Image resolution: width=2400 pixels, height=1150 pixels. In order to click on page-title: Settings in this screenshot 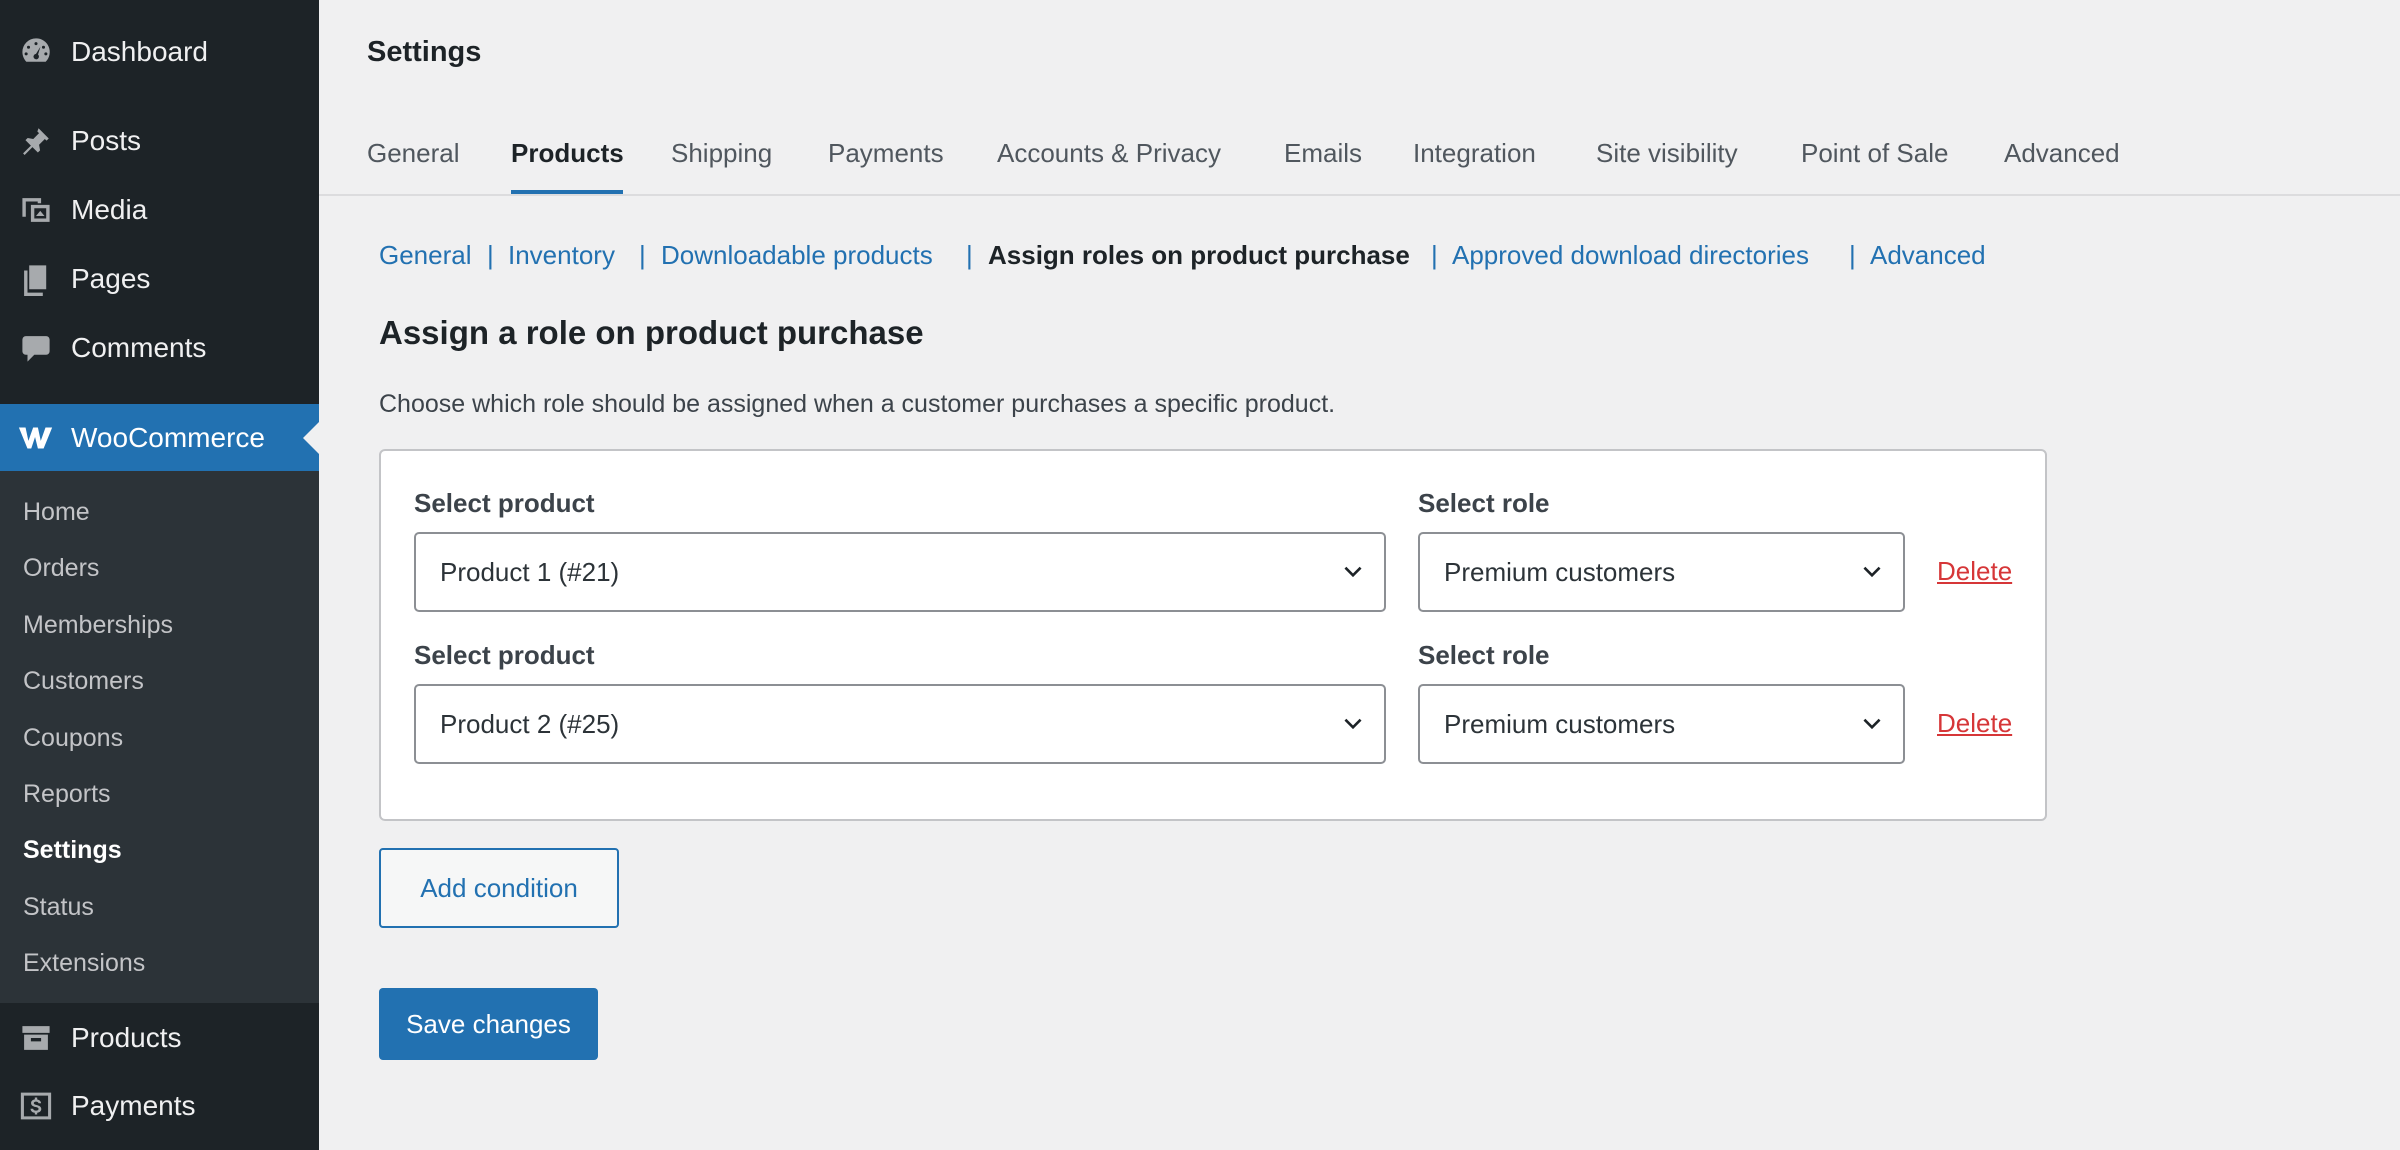, I will do `click(424, 52)`.